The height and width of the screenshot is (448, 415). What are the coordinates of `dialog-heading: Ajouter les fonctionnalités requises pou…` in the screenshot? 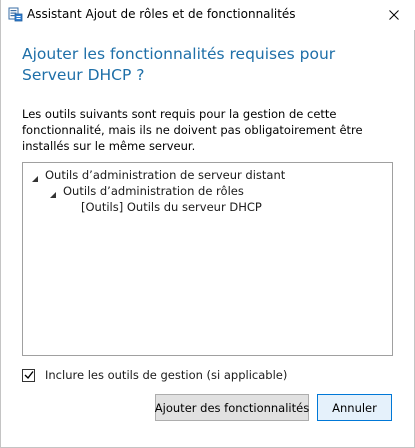 It's located at (179, 64).